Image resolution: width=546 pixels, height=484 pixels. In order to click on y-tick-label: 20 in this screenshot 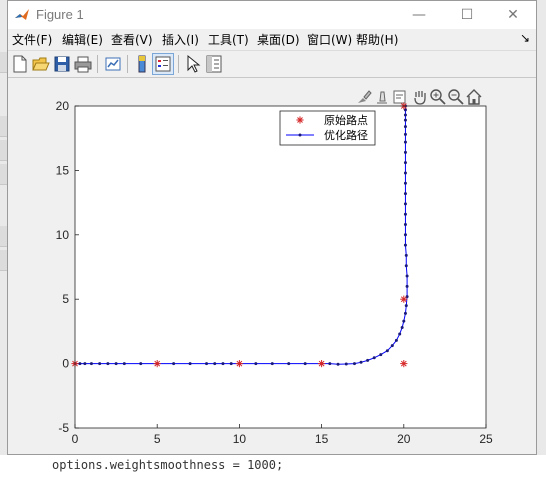, I will do `click(63, 106)`.